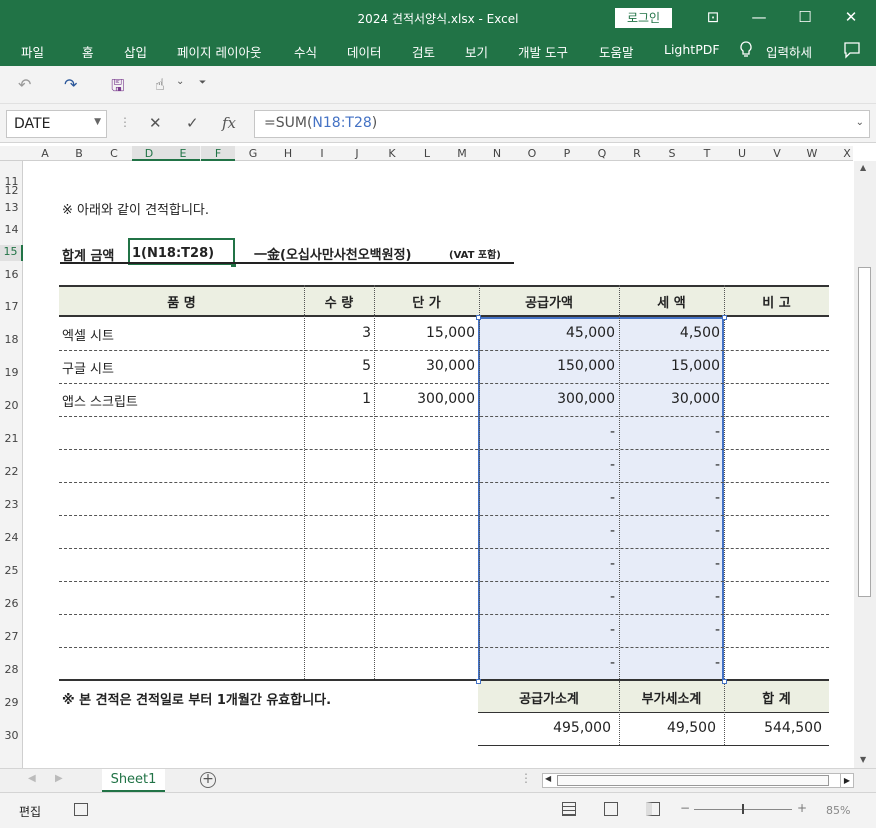  I want to click on column-header: D, so click(149, 153).